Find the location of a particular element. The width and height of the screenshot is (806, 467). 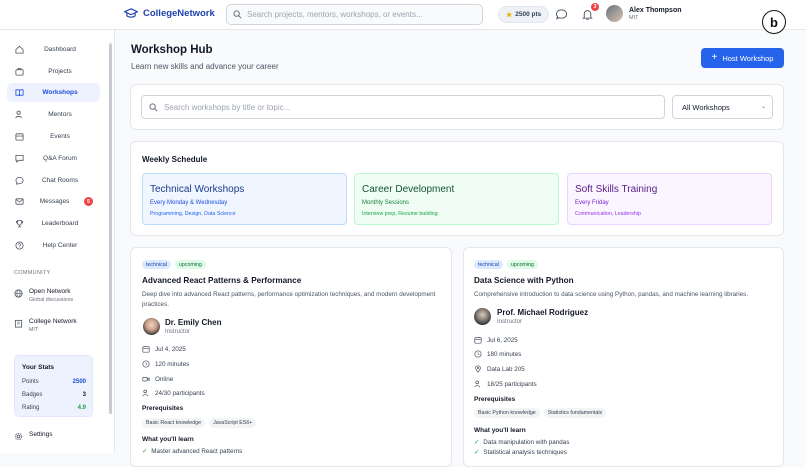

sidebar-item-qa-forum: Q&A Forum is located at coordinates (53, 158).